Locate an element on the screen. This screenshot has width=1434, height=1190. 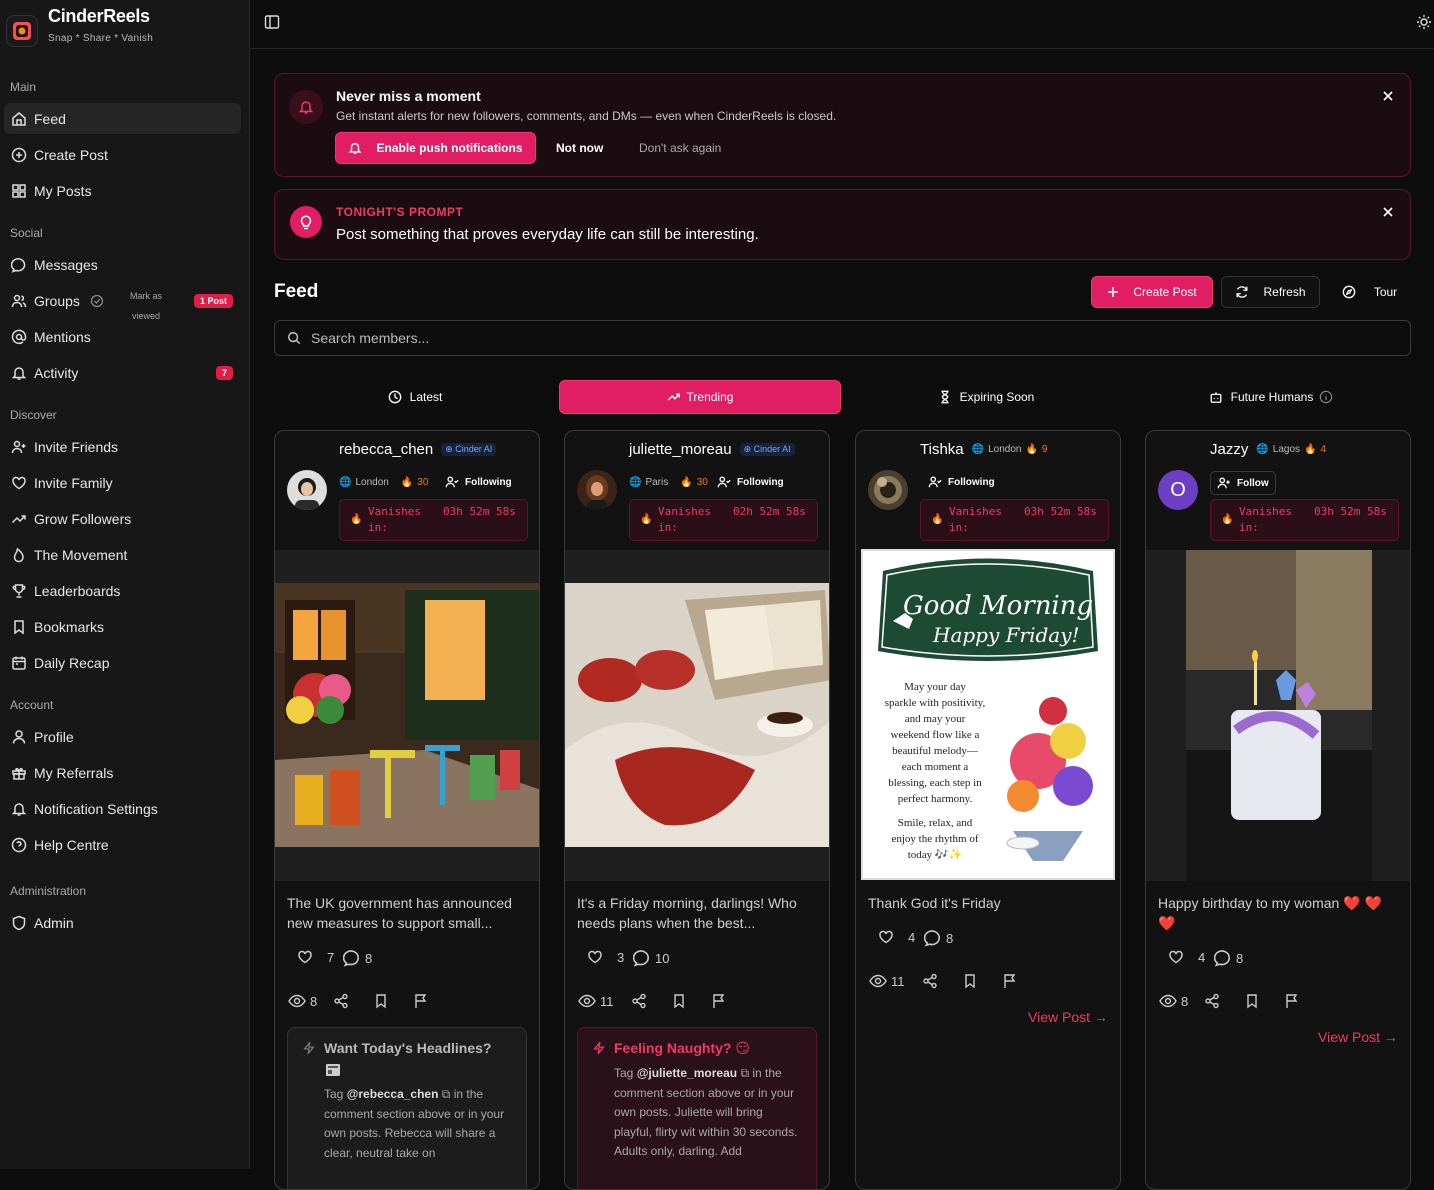
dont-ask-again-button: Don't ask again is located at coordinates (680, 148).